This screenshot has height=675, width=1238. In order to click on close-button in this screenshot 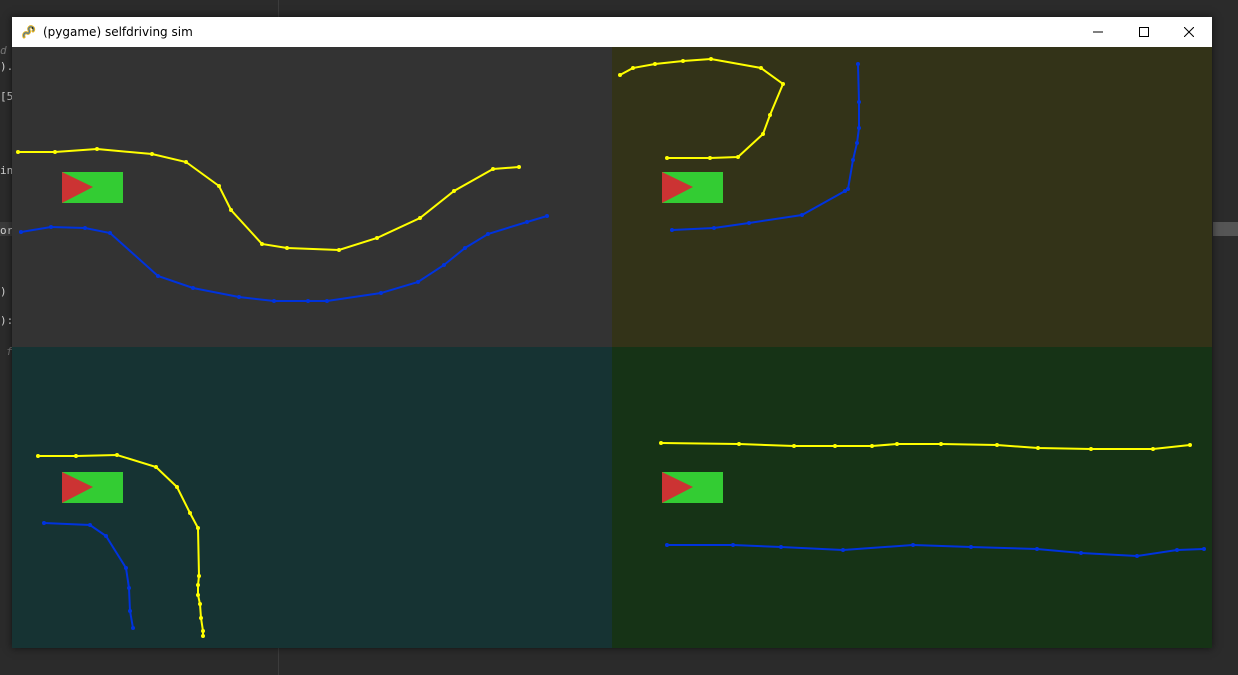, I will do `click(1189, 32)`.